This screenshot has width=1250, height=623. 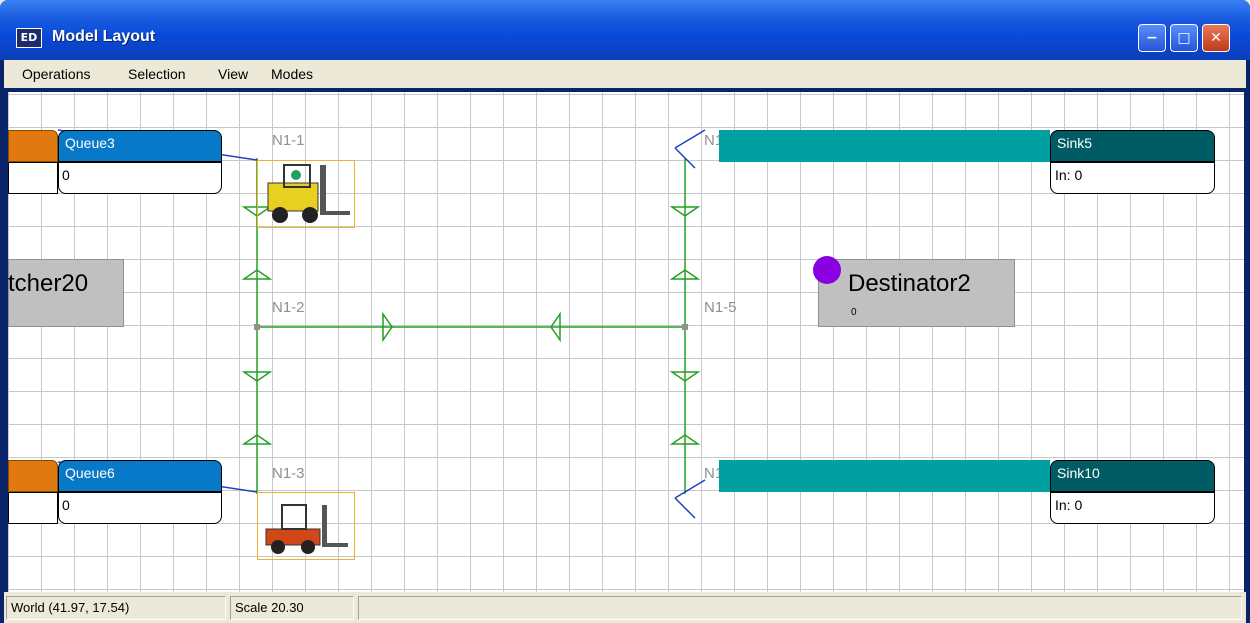 What do you see at coordinates (288, 307) in the screenshot?
I see `node-n1-2: N1-2` at bounding box center [288, 307].